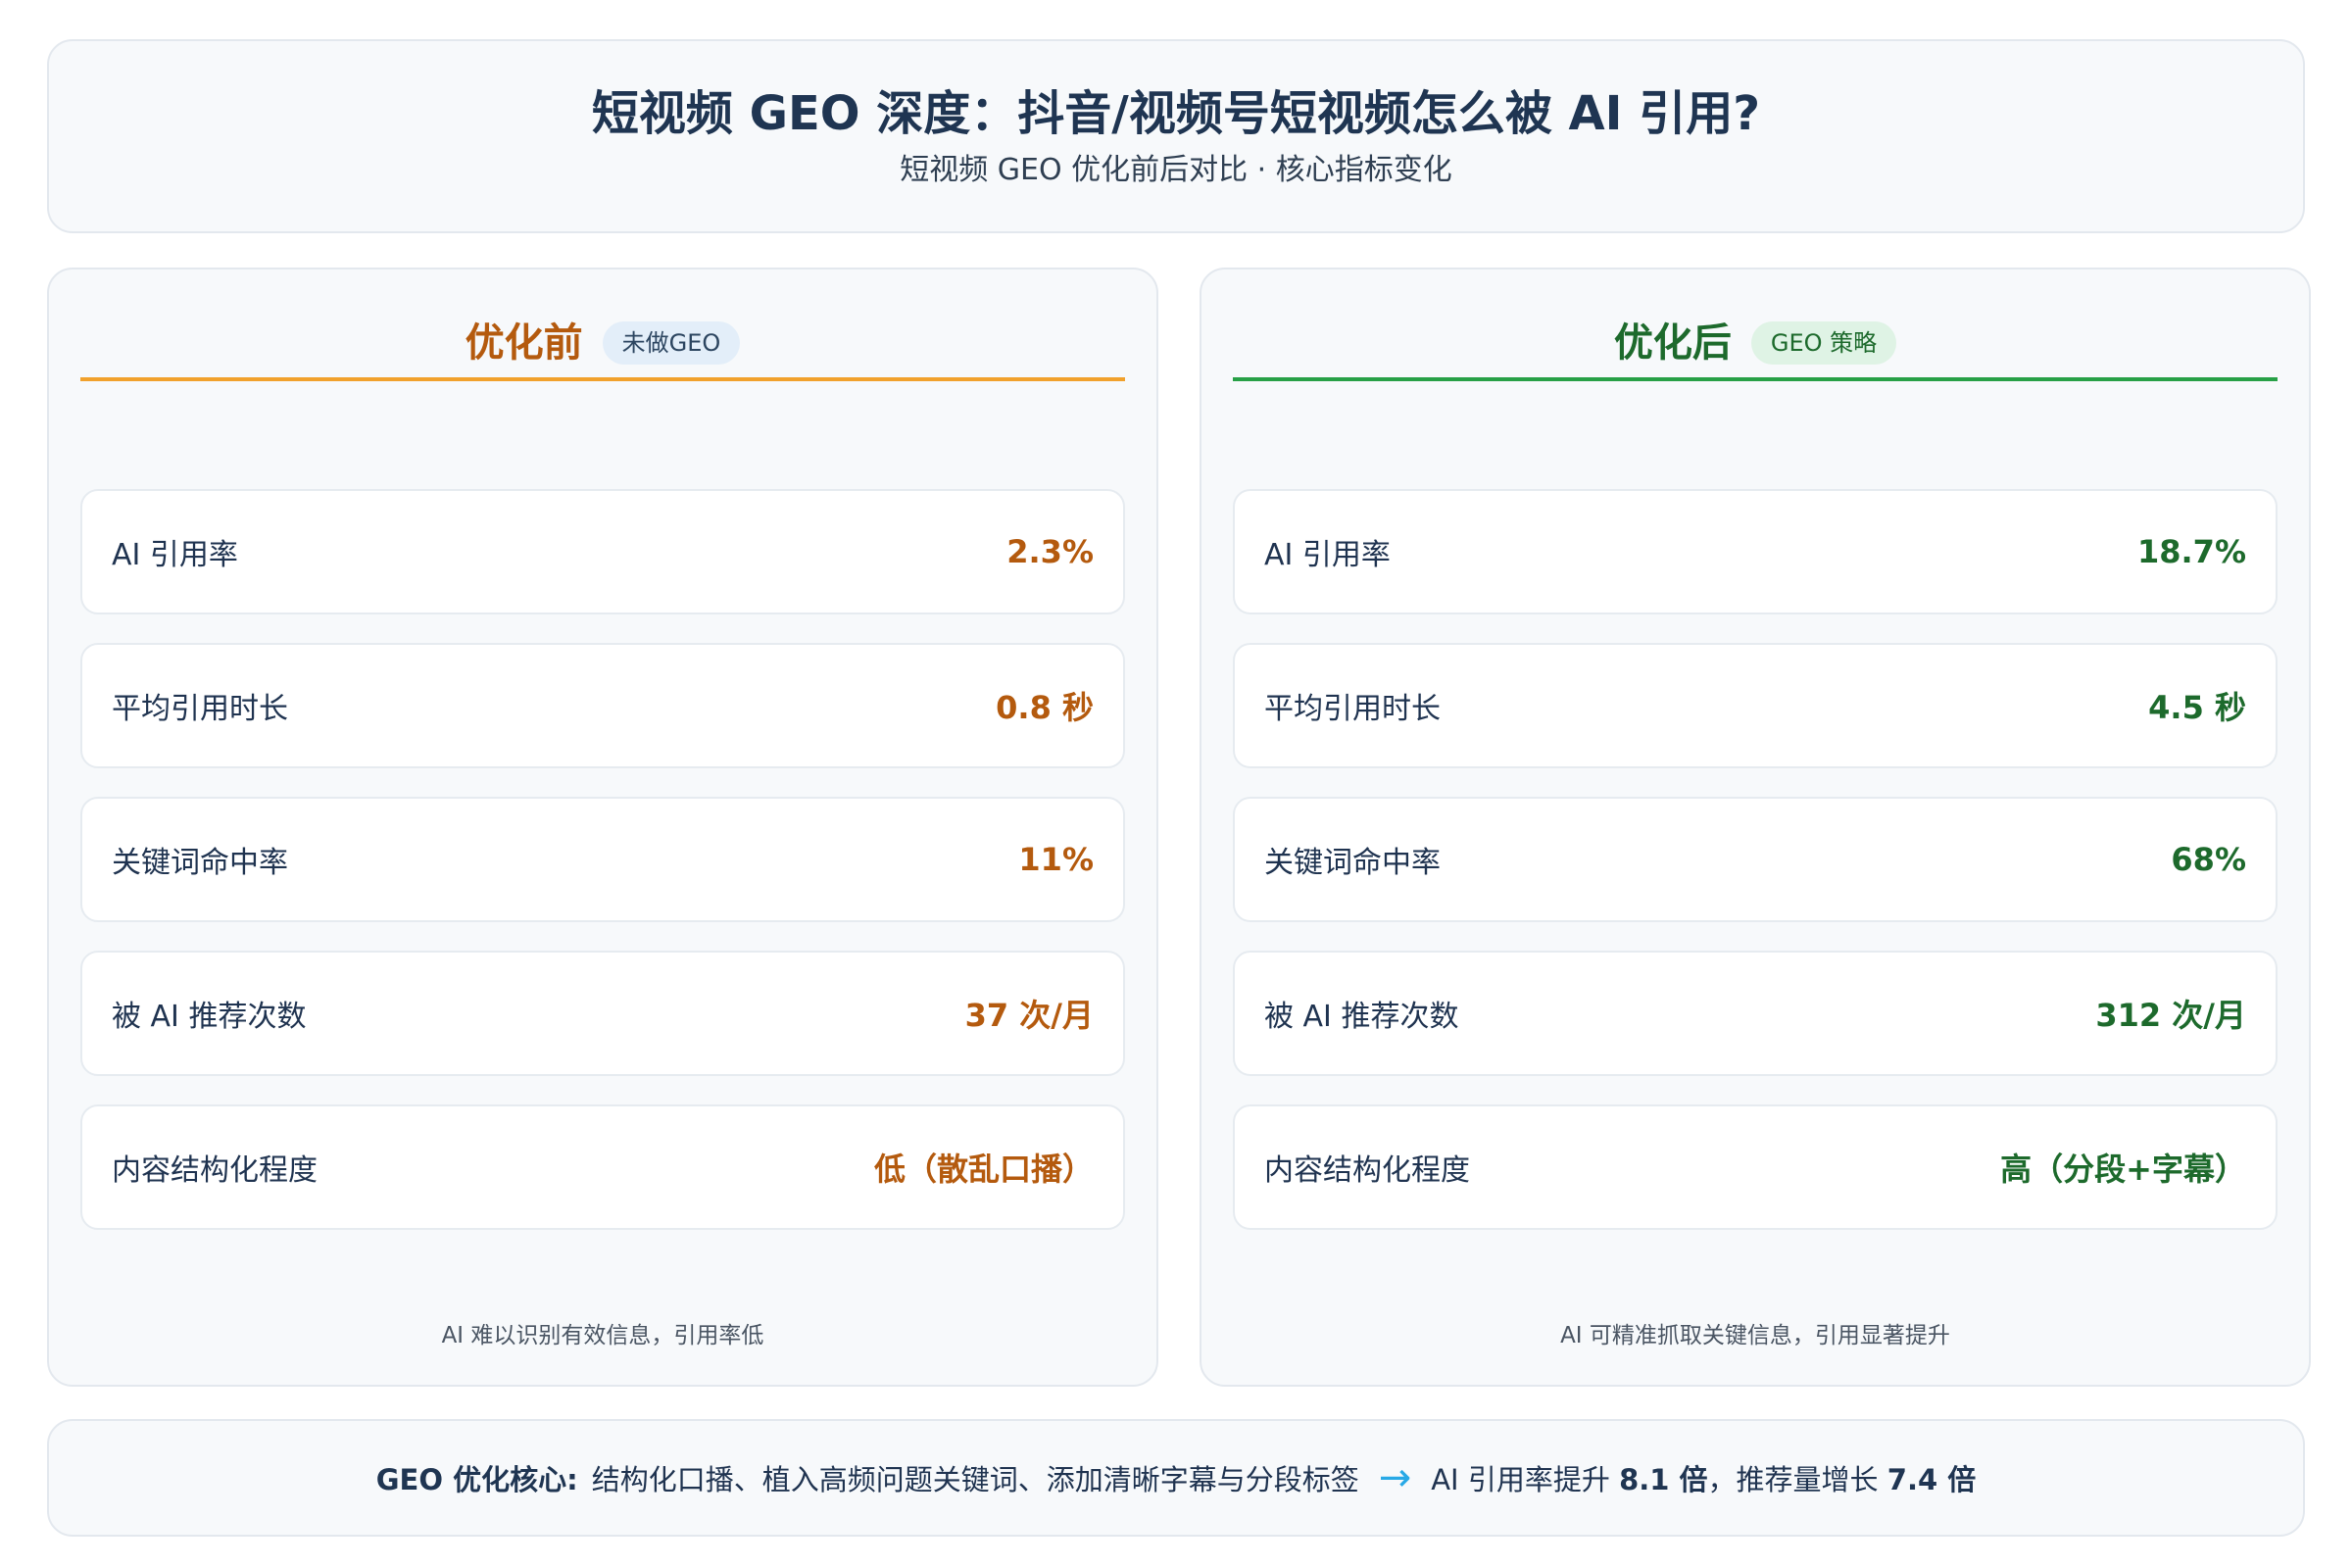  What do you see at coordinates (2208, 859) in the screenshot?
I see `metric-value: 68%` at bounding box center [2208, 859].